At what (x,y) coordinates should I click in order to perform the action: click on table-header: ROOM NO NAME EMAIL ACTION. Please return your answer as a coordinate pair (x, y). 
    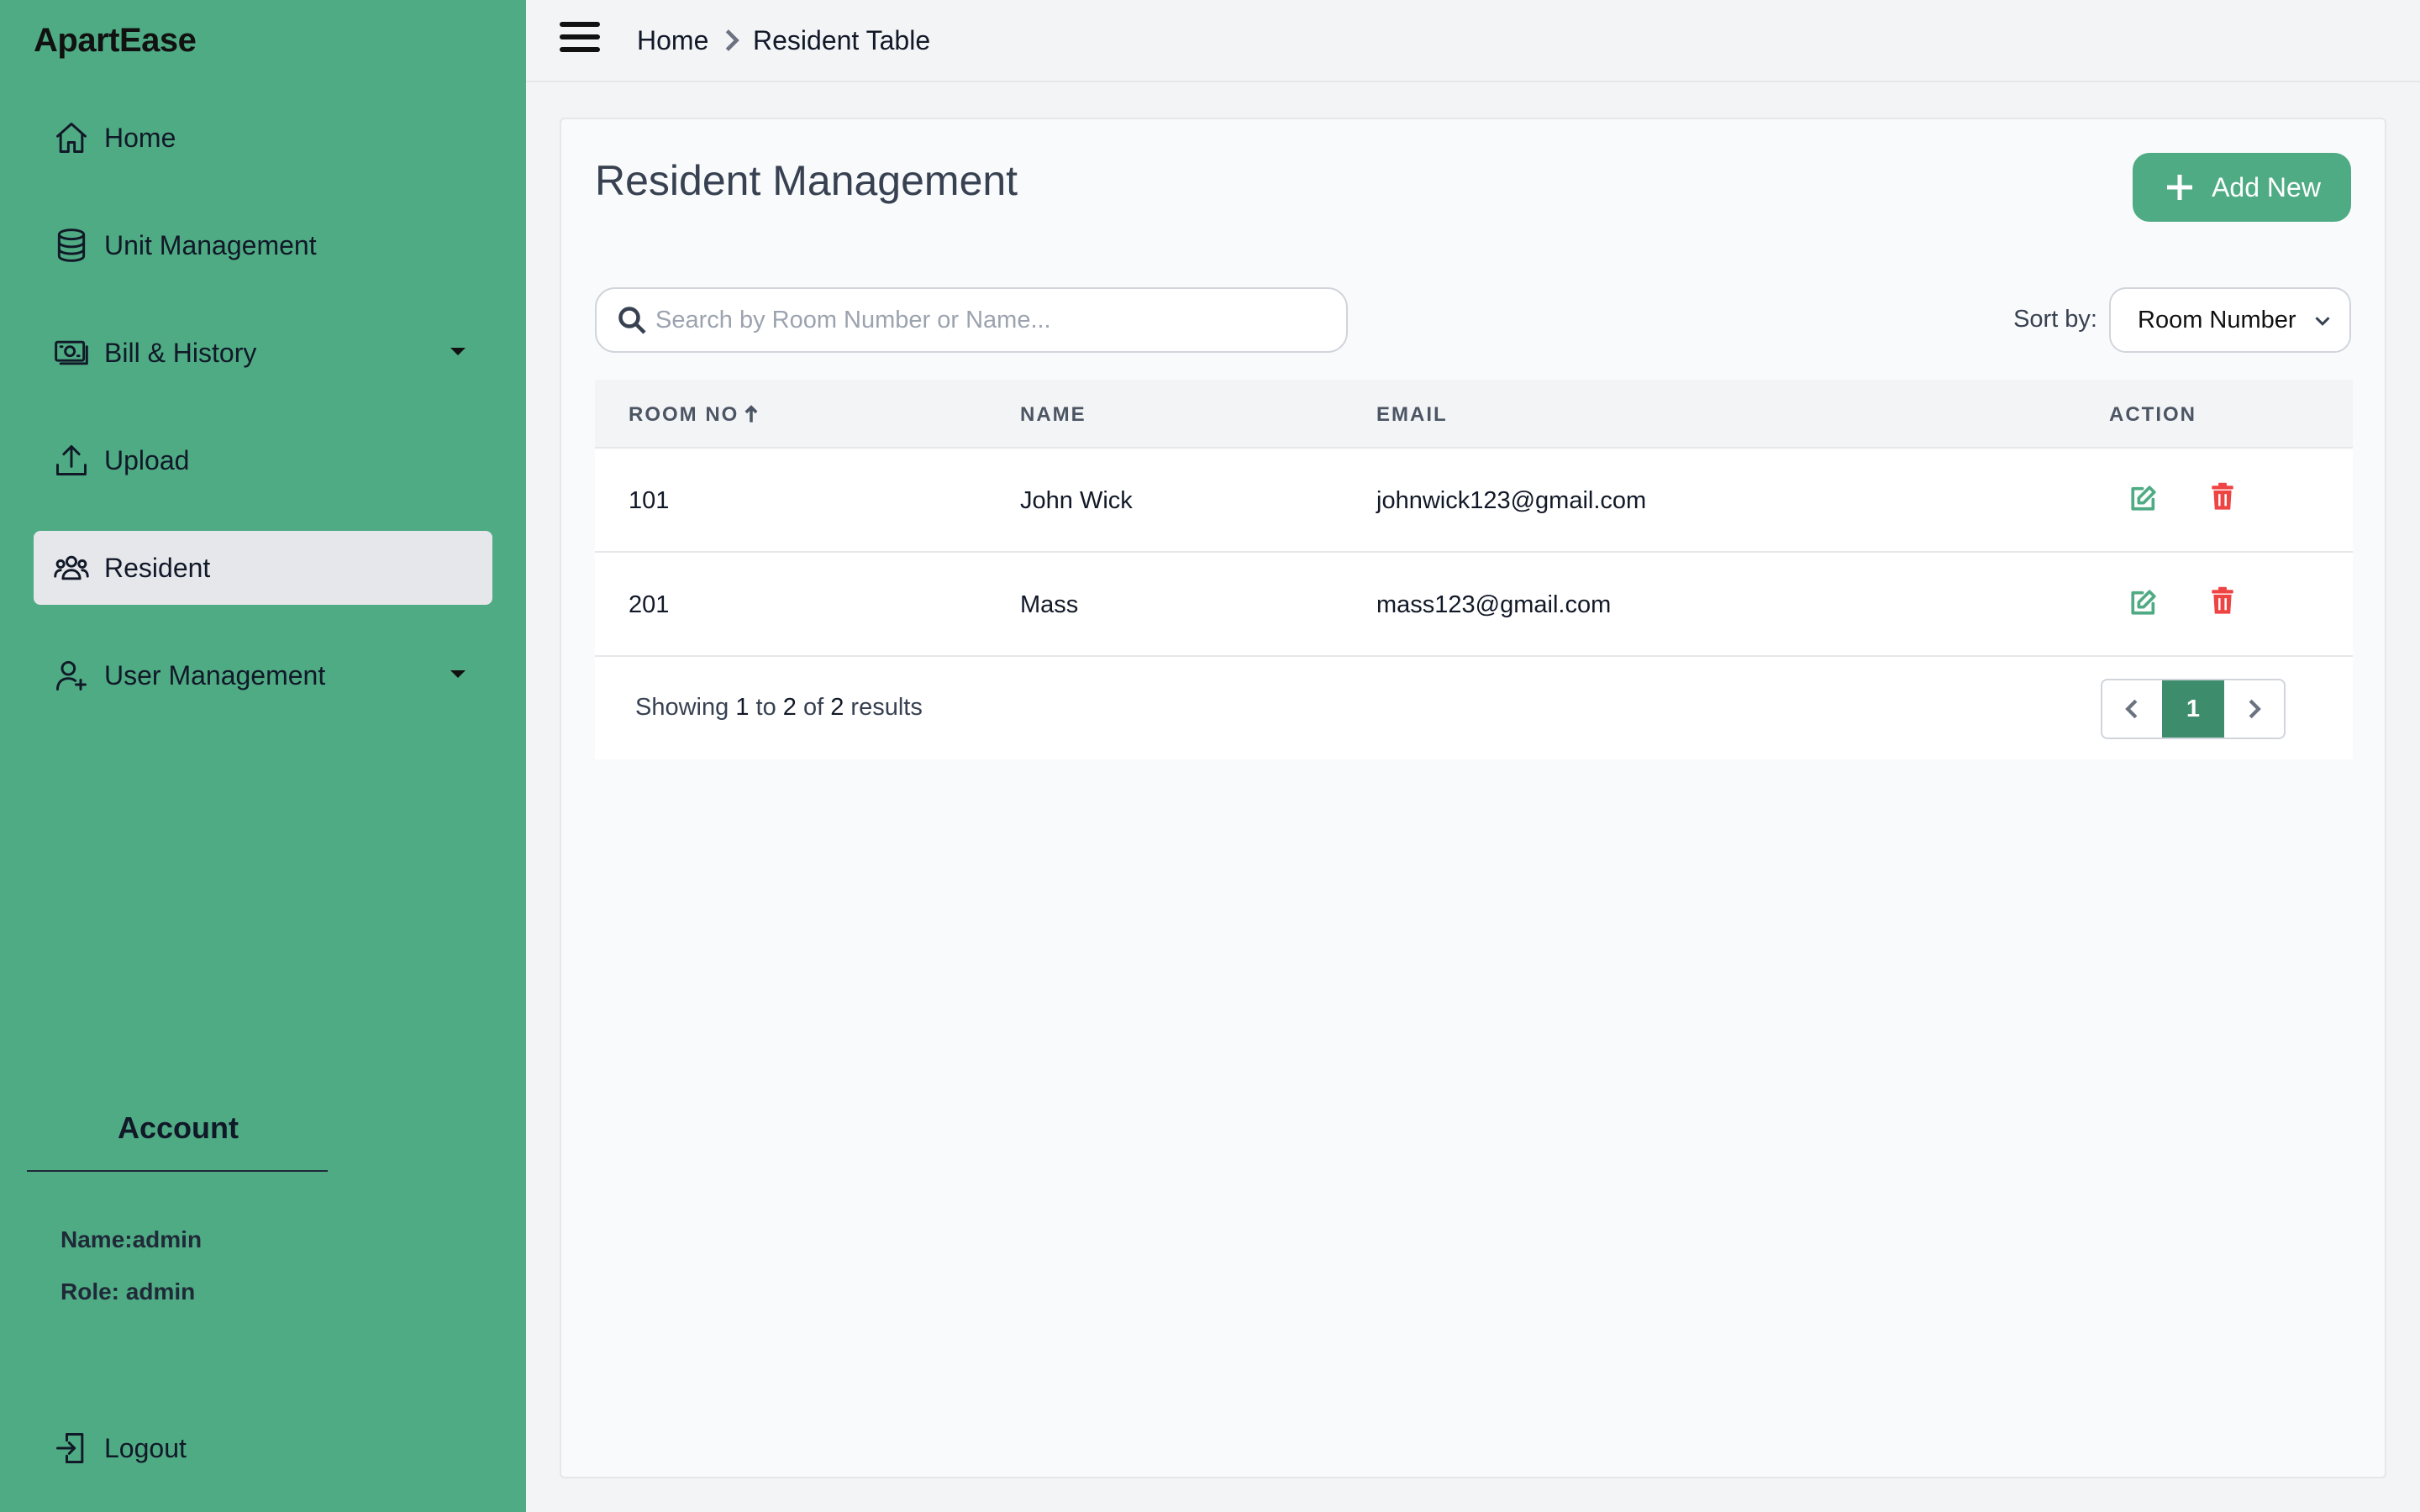
    Looking at the image, I should click on (1474, 414).